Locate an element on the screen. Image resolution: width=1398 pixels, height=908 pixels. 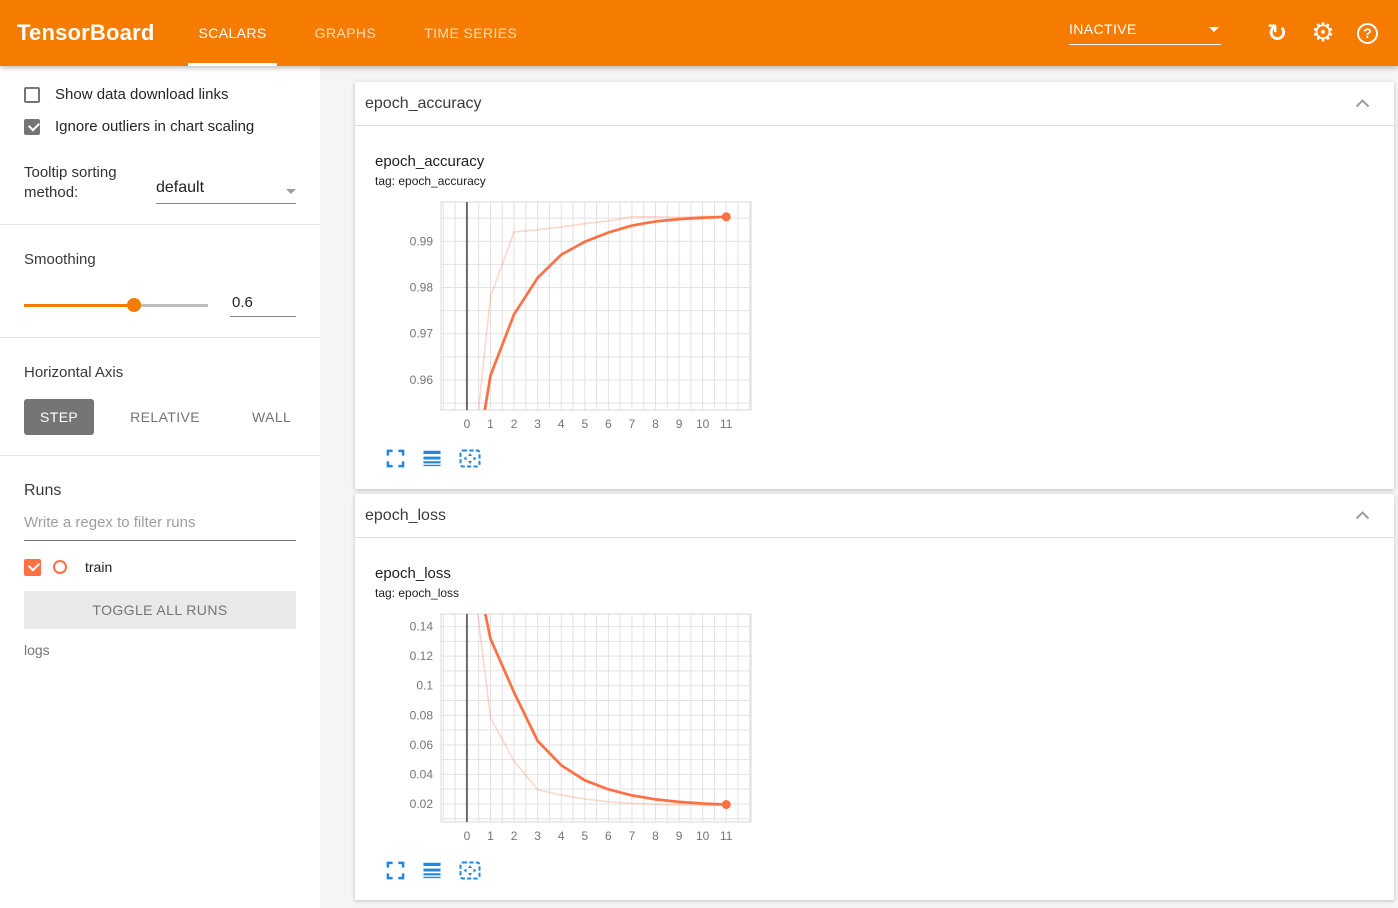
smoothing-label: Smoothing is located at coordinates (60, 259).